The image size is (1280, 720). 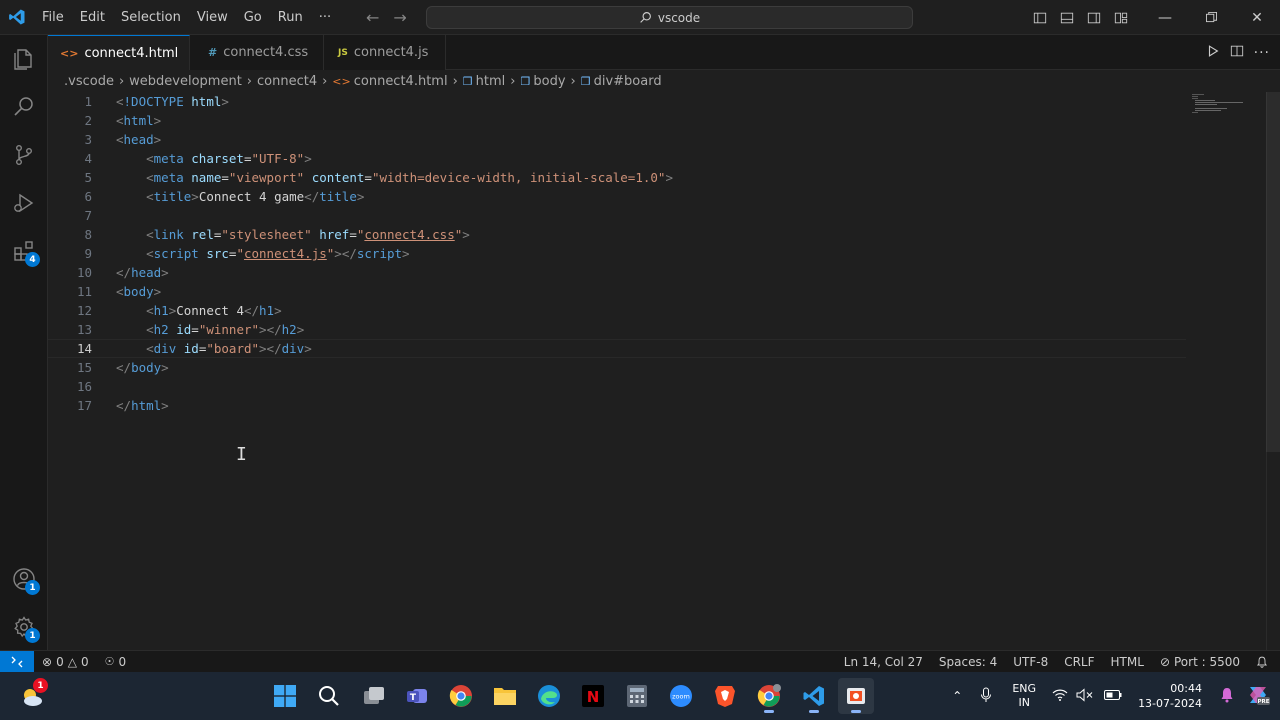 I want to click on breadcrumb-item: connect4, so click(x=287, y=81).